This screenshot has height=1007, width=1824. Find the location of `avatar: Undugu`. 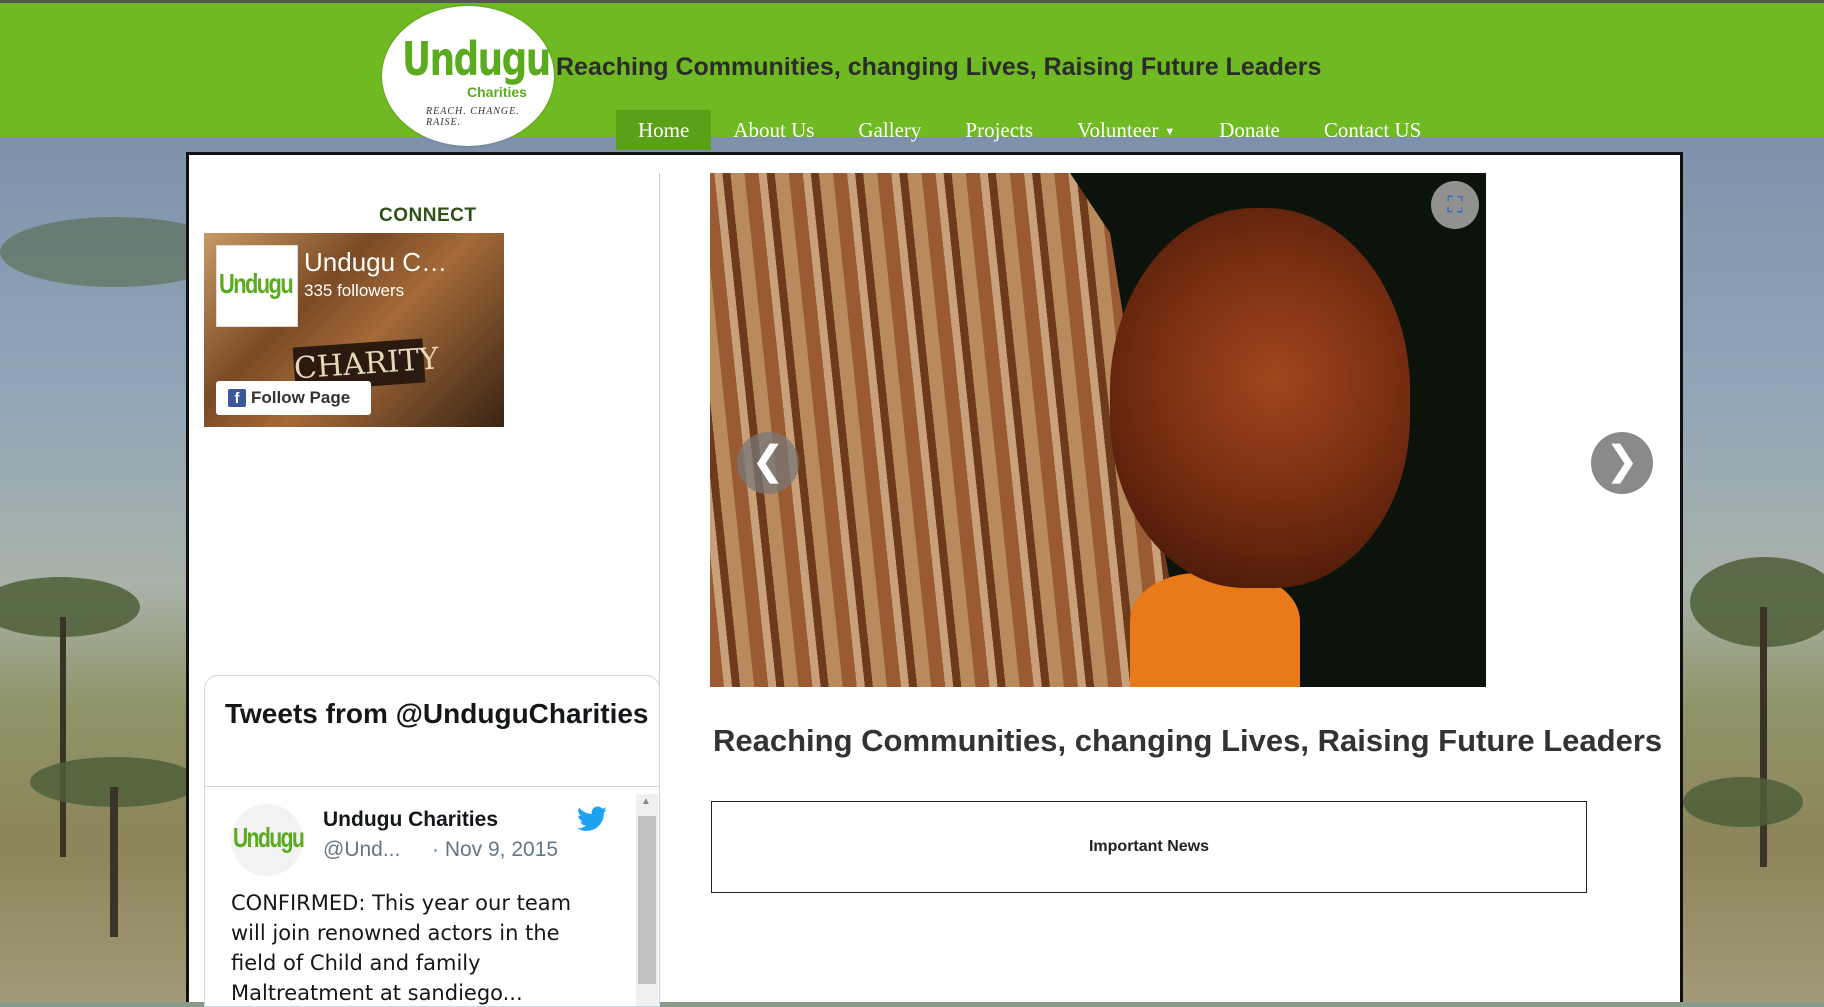

avatar: Undugu is located at coordinates (268, 840).